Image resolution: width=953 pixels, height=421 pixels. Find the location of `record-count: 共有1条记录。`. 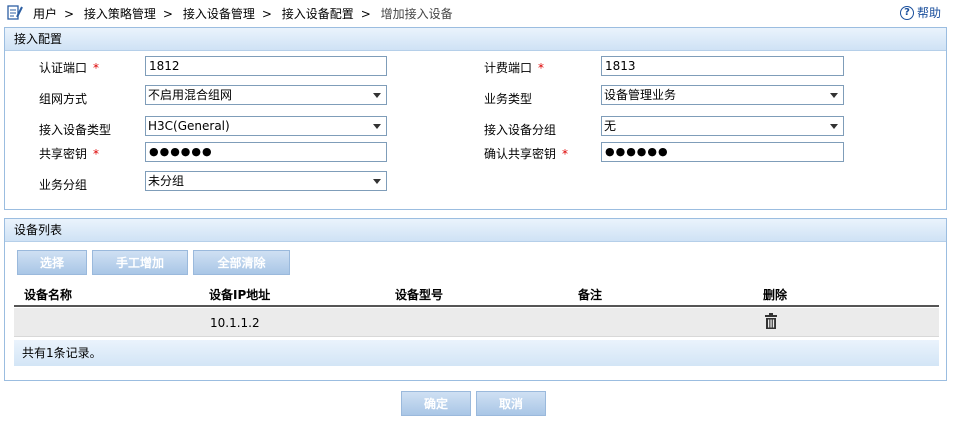

record-count: 共有1条记录。 is located at coordinates (476, 353).